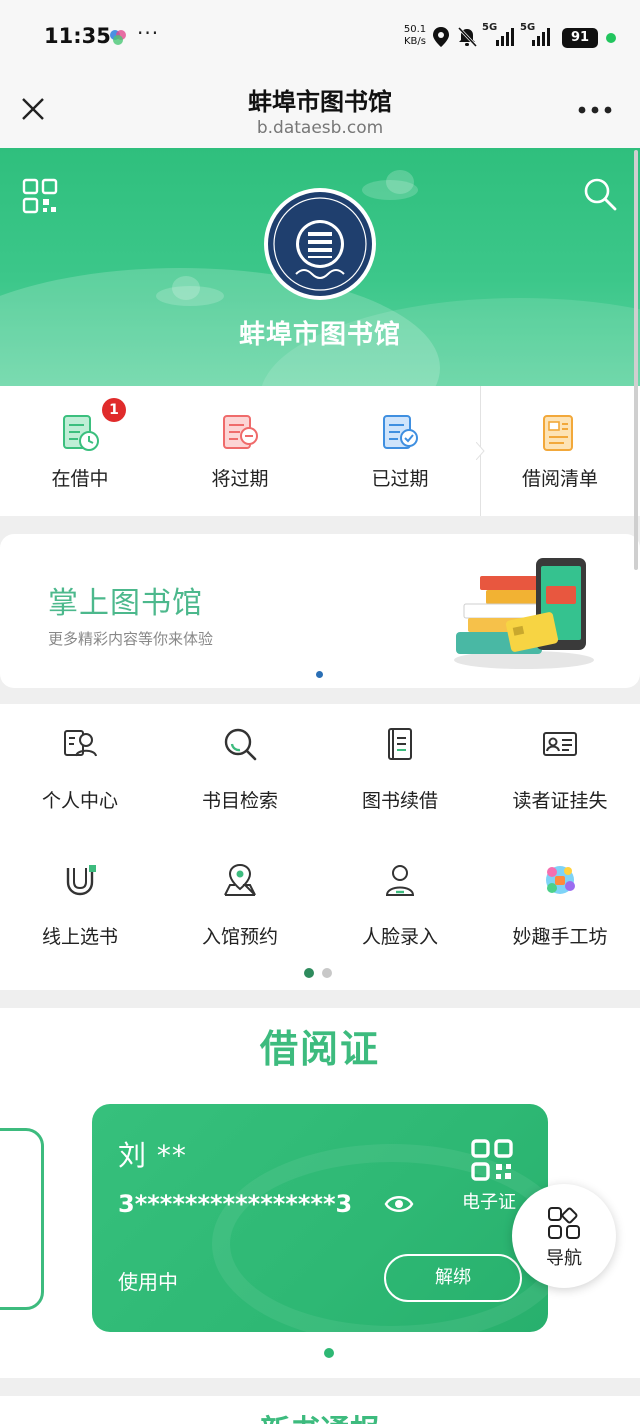 The height and width of the screenshot is (1424, 640). What do you see at coordinates (77, 36) in the screenshot?
I see `clock: 11:35` at bounding box center [77, 36].